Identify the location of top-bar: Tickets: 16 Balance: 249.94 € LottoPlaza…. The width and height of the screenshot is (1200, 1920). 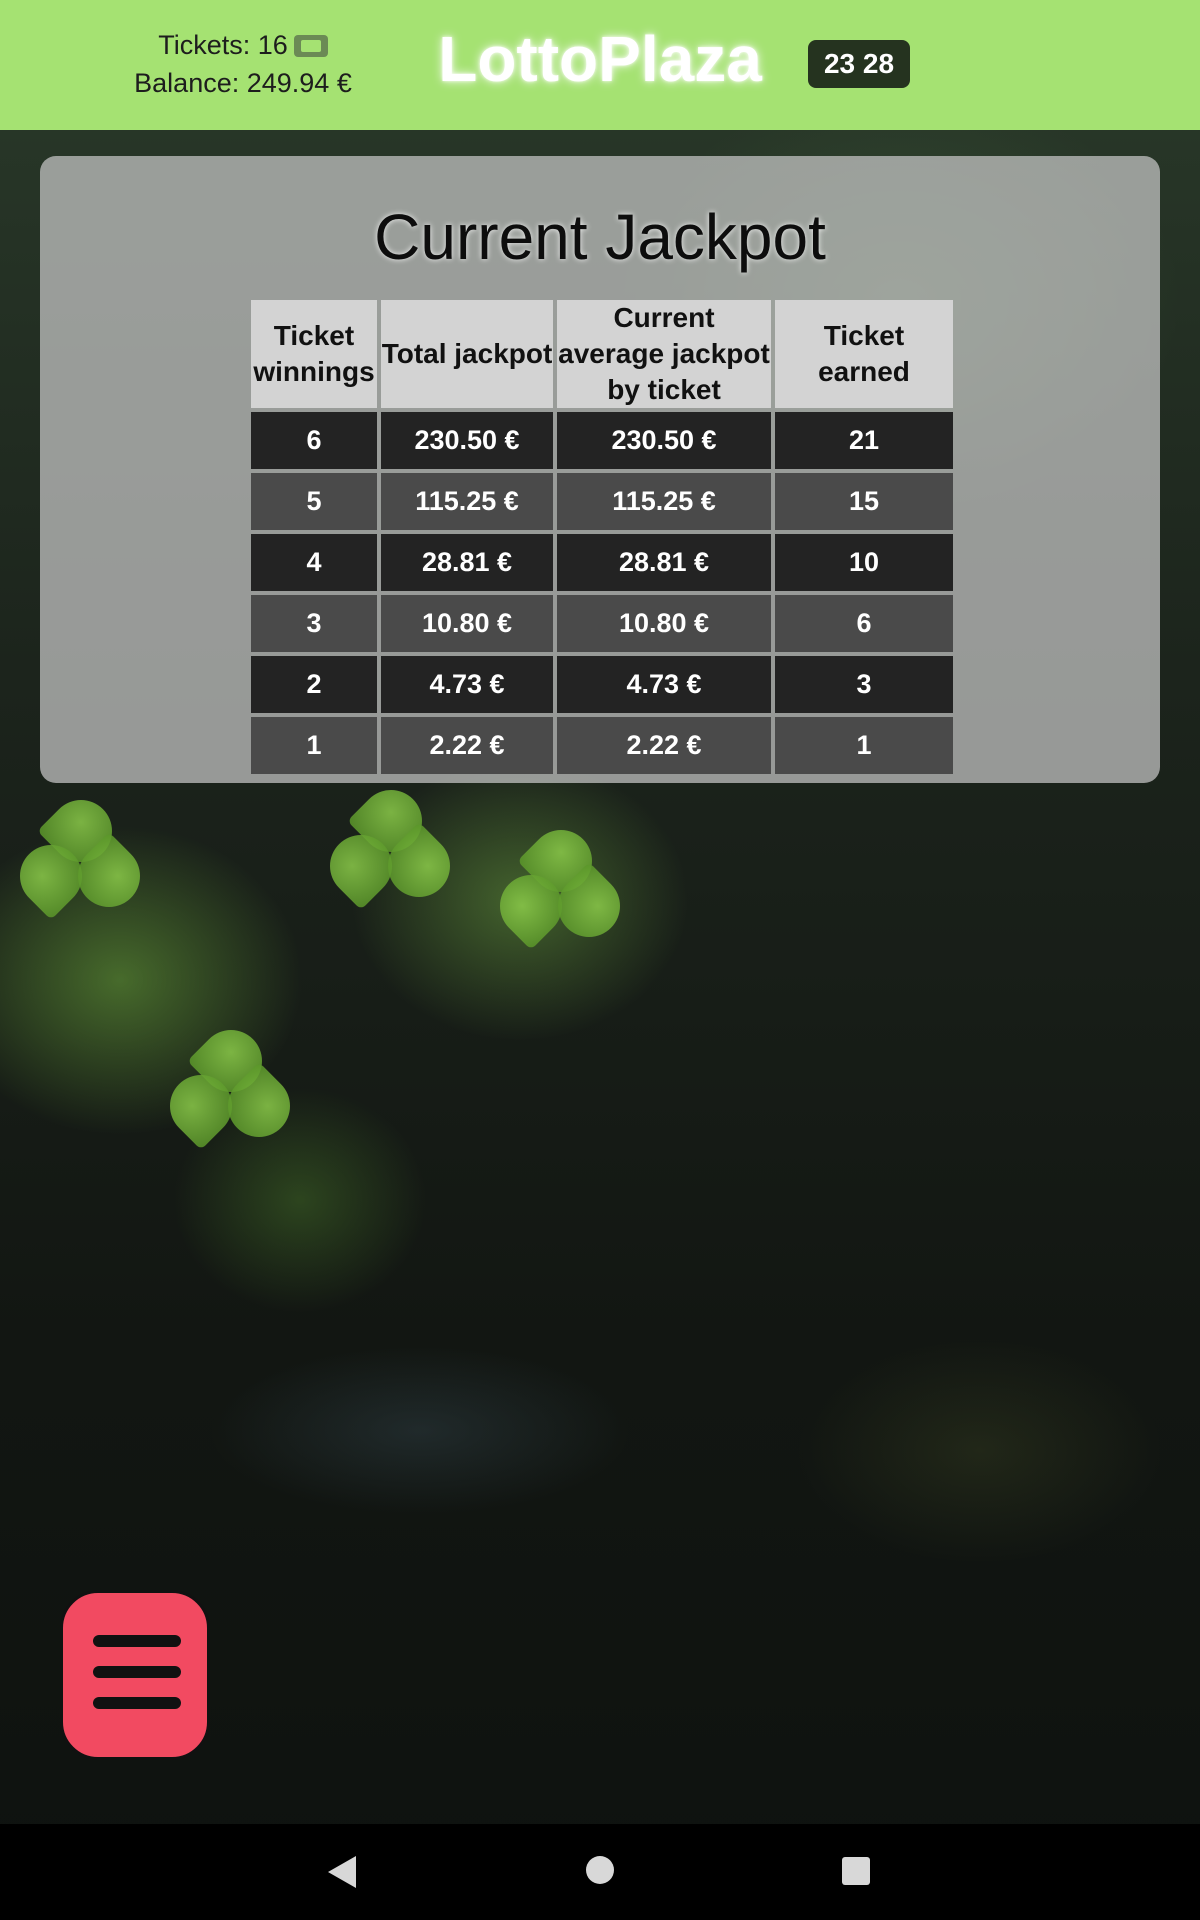
(600, 65).